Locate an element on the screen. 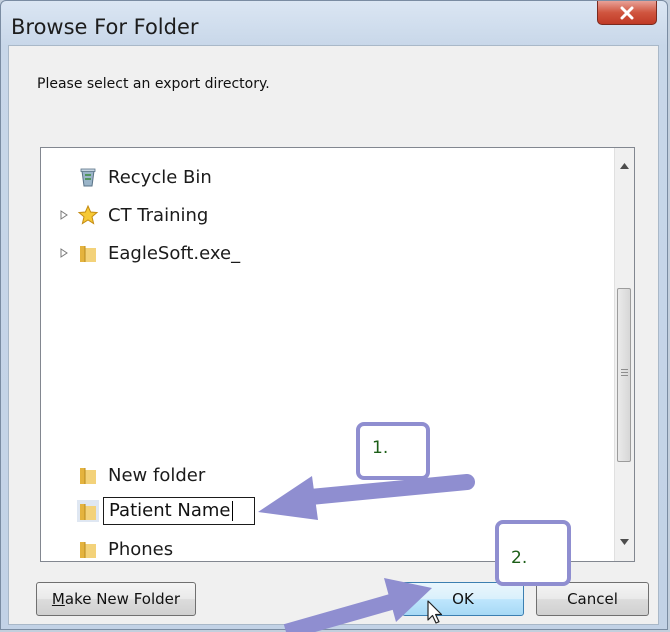  recycle-bin-icon is located at coordinates (88, 177).